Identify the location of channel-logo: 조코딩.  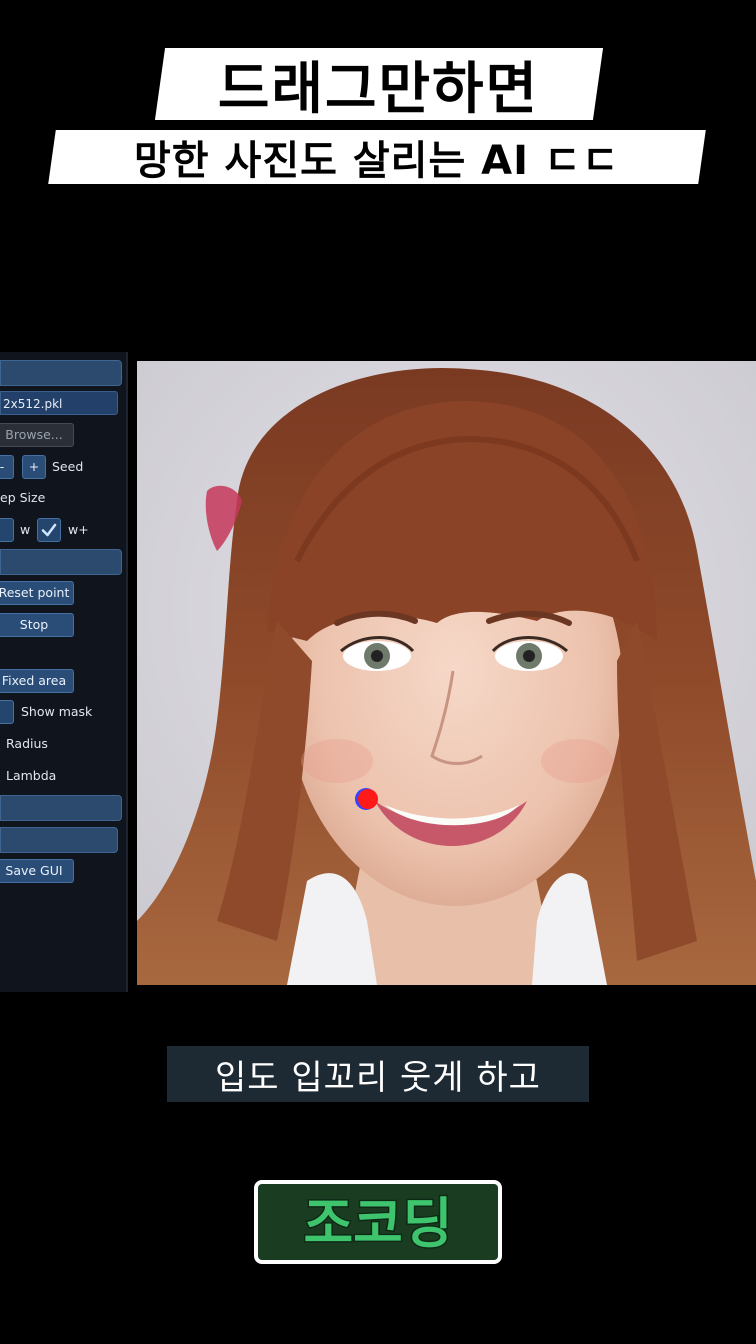
(378, 1222).